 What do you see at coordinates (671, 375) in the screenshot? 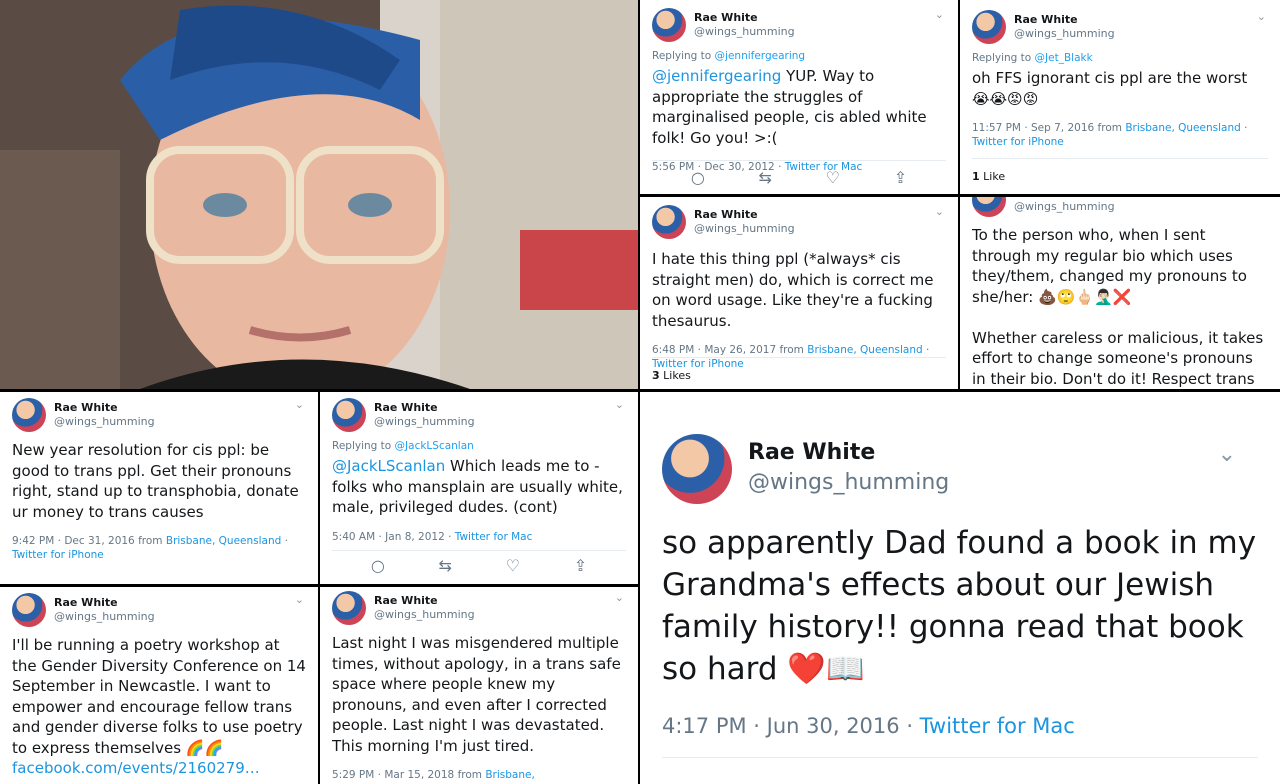
I see `like-count: 3 Likes` at bounding box center [671, 375].